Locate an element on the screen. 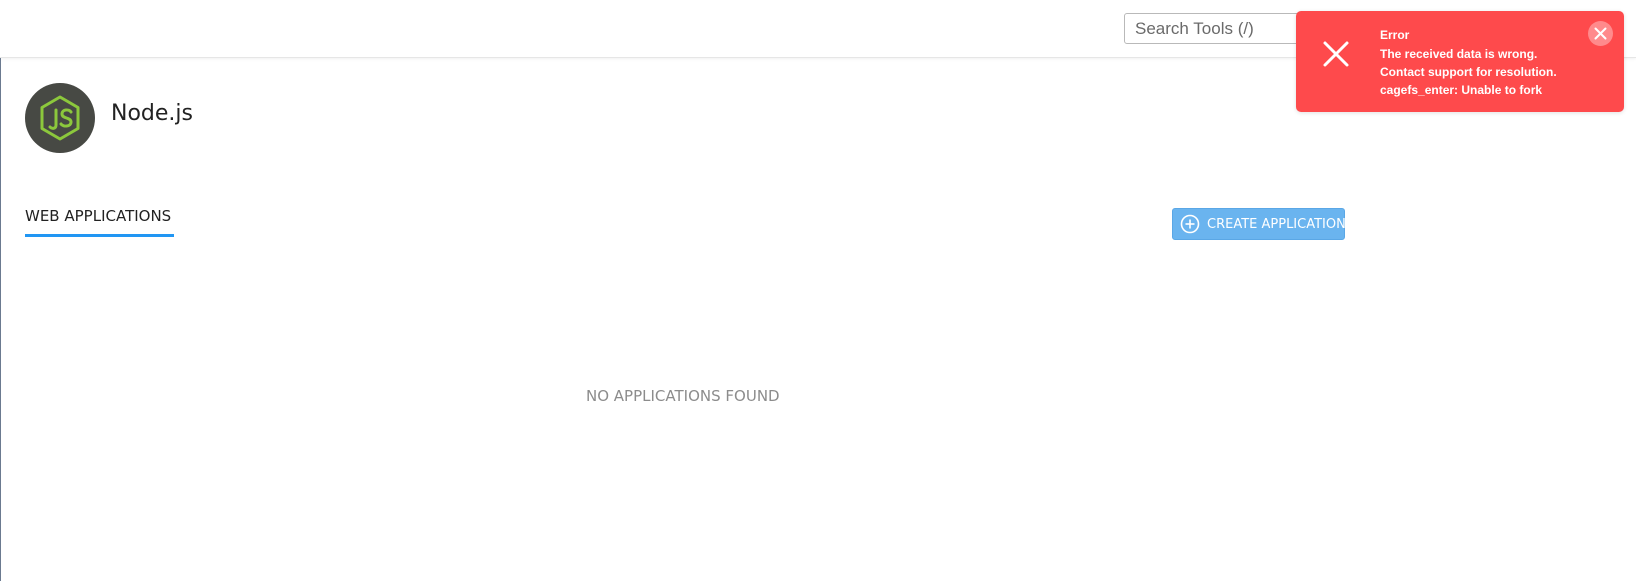  close-icon is located at coordinates (1600, 33).